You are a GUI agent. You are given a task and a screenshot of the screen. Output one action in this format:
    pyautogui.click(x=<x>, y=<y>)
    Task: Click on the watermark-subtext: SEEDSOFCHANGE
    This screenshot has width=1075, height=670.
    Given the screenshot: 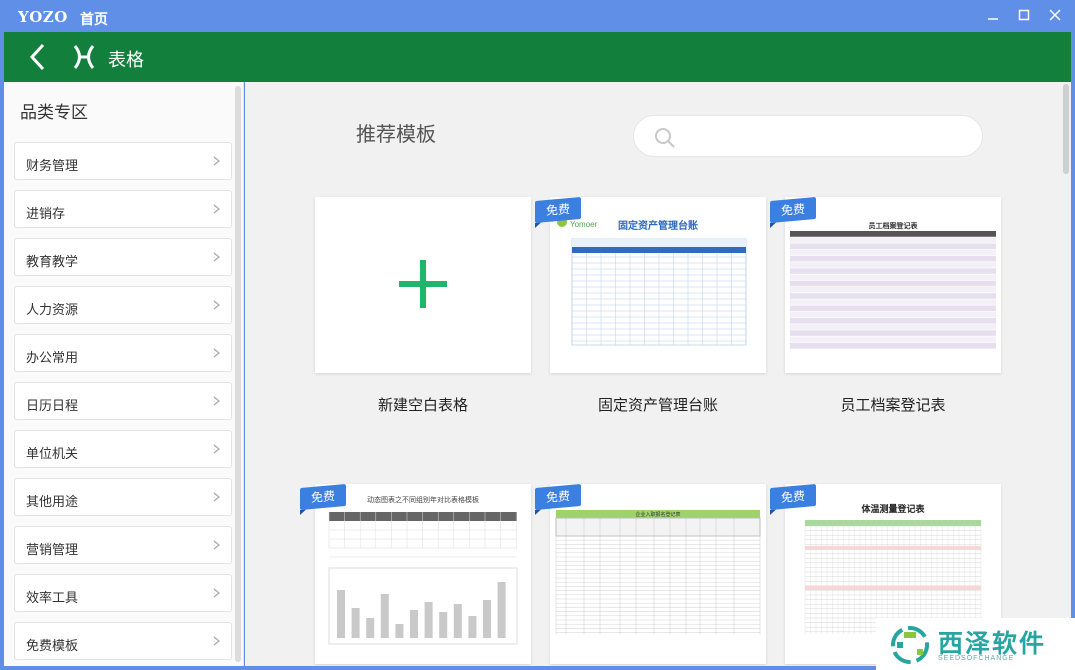 What is the action you would take?
    pyautogui.click(x=976, y=658)
    